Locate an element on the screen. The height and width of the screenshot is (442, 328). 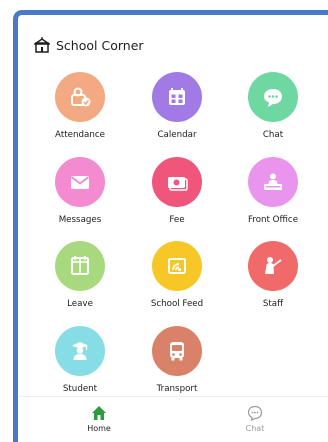
tile-staff: Staff is located at coordinates (273, 281).